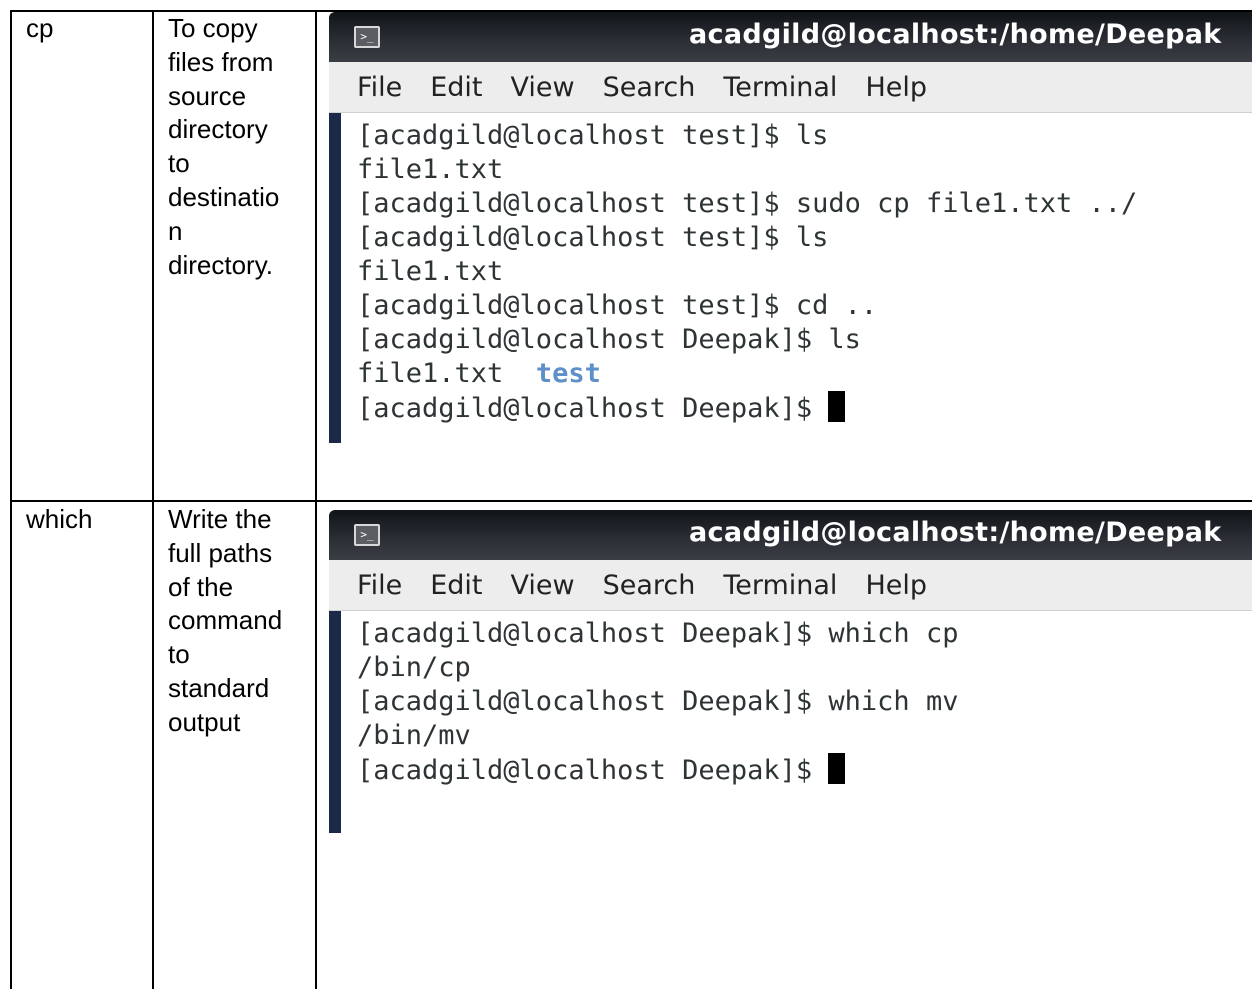 The image size is (1252, 989). What do you see at coordinates (430, 373) in the screenshot?
I see `listing-file: file1.txt` at bounding box center [430, 373].